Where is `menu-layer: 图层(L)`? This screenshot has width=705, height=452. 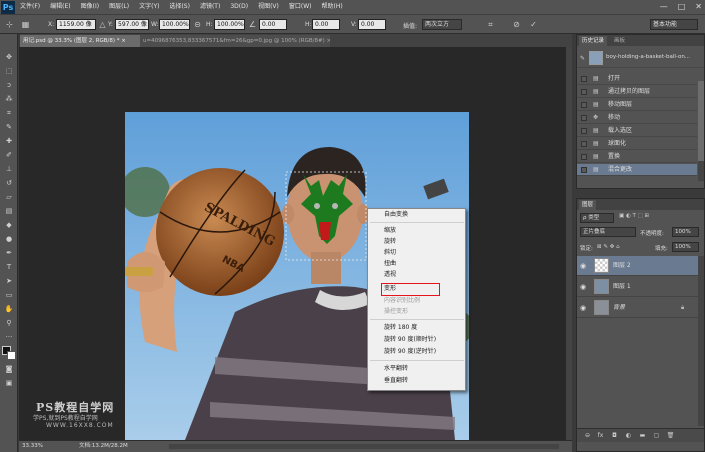 menu-layer: 图层(L) is located at coordinates (119, 7).